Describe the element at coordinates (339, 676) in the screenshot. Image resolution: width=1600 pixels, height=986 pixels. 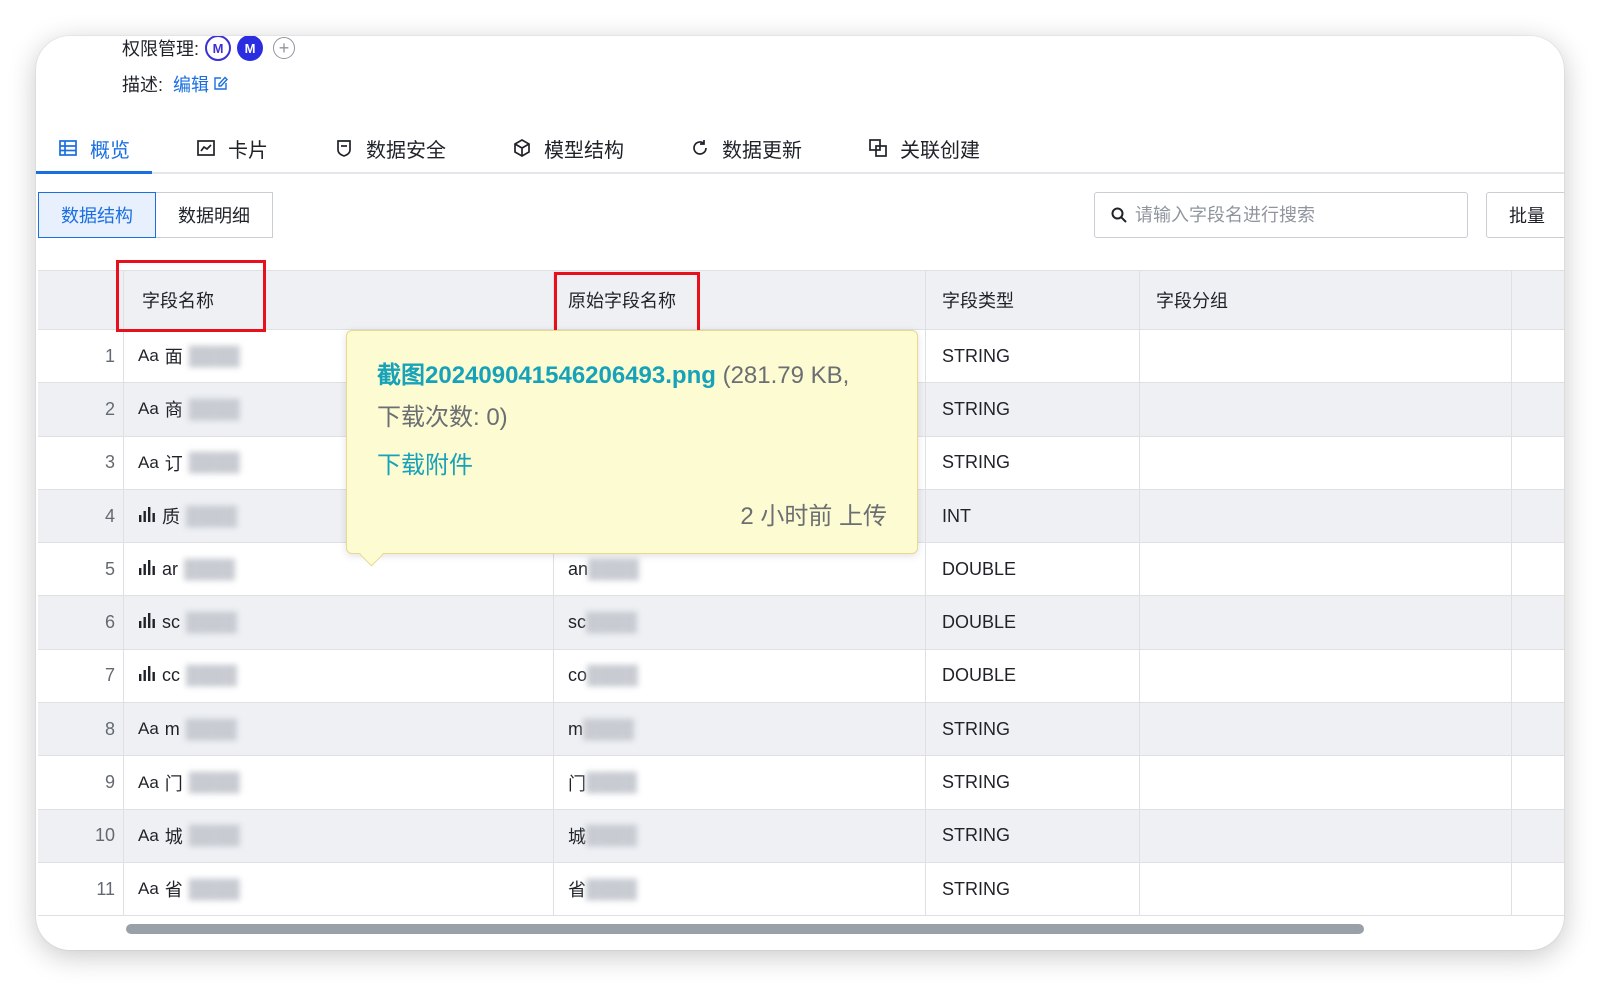
I see `field-name-cell: cc ████` at that location.